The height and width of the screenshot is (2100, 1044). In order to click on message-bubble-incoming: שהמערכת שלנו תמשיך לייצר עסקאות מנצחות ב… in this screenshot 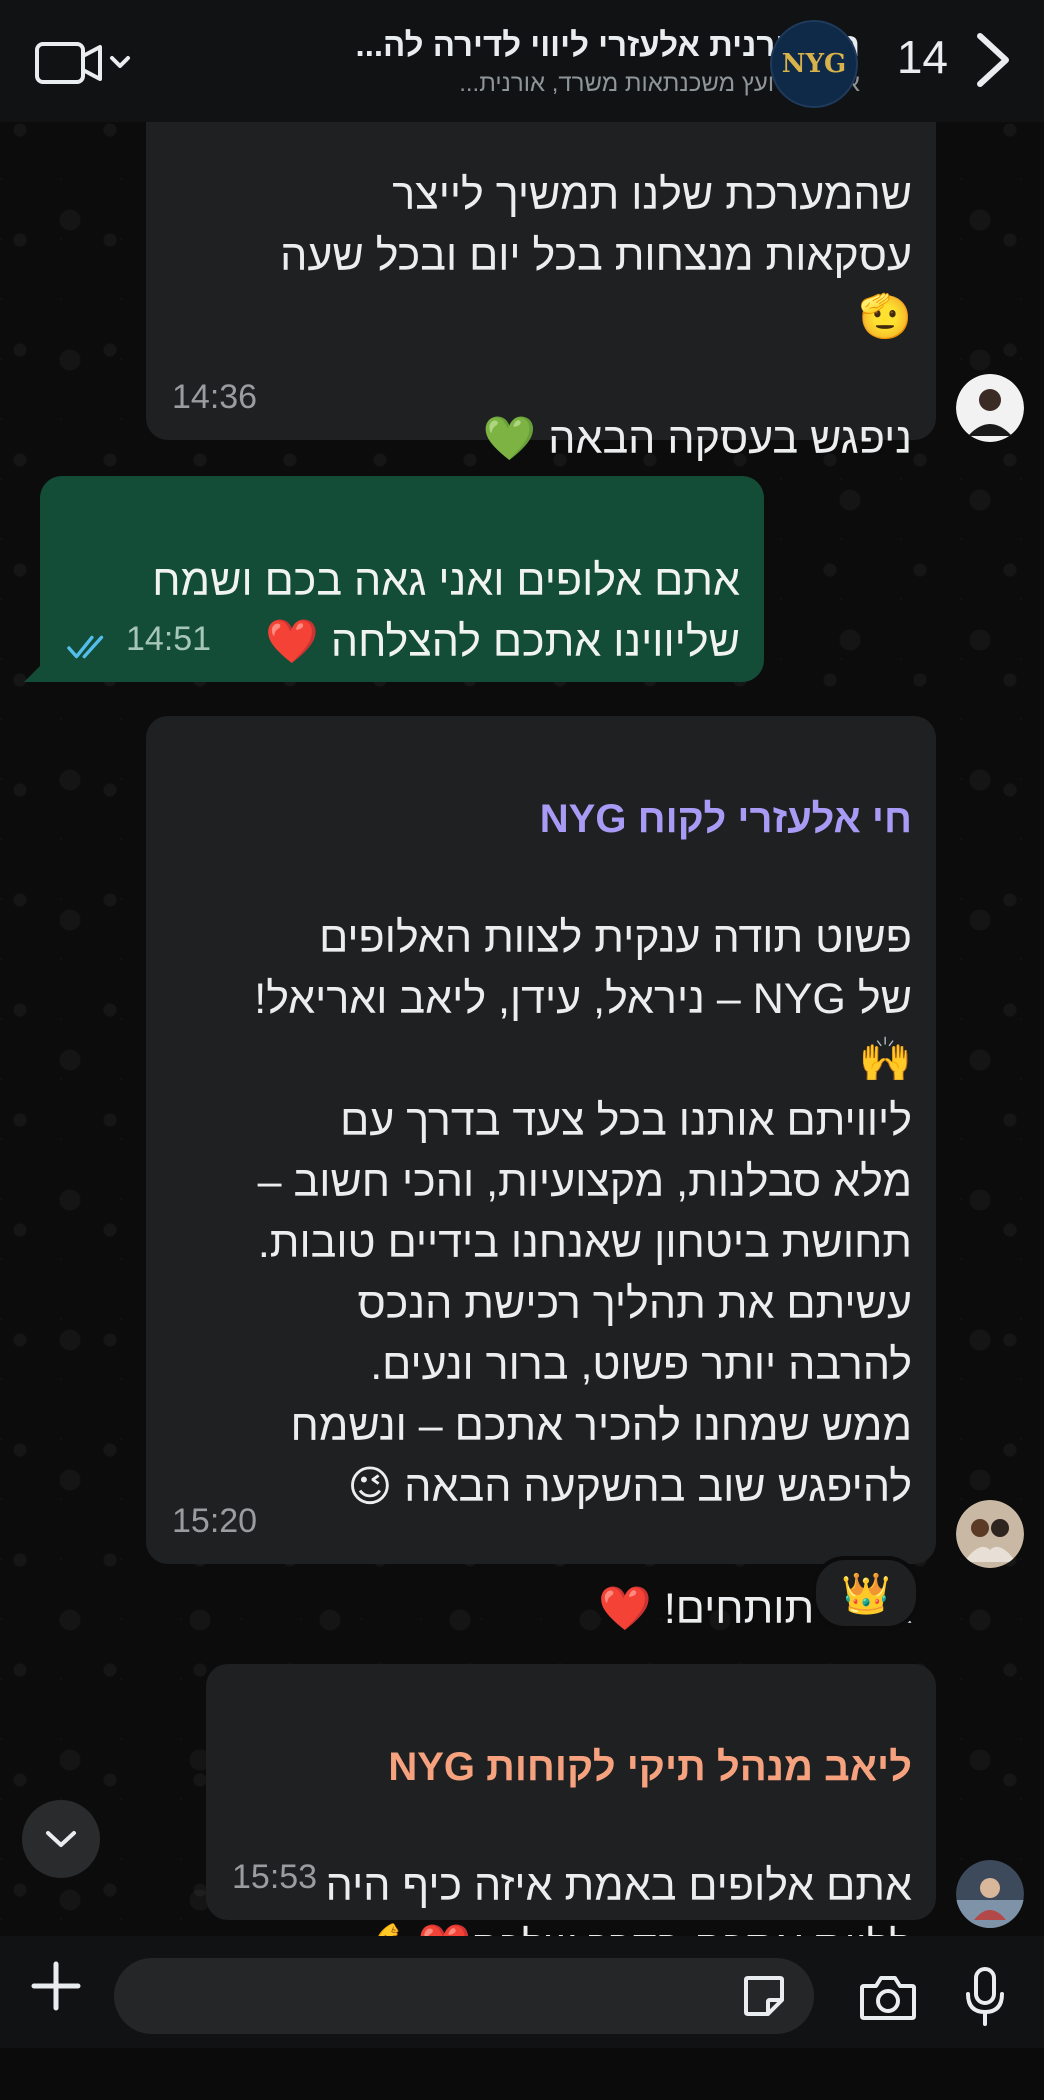, I will do `click(541, 281)`.